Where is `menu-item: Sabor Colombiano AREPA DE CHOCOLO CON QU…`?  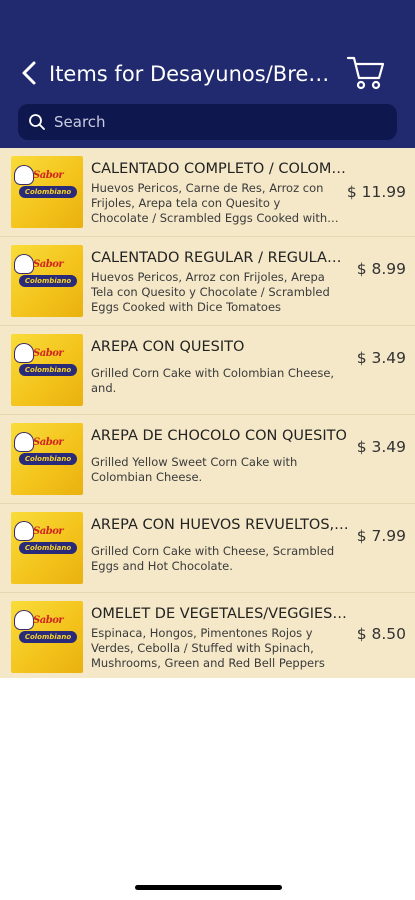
menu-item: Sabor Colombiano AREPA DE CHOCOLO CON QU… is located at coordinates (207, 459).